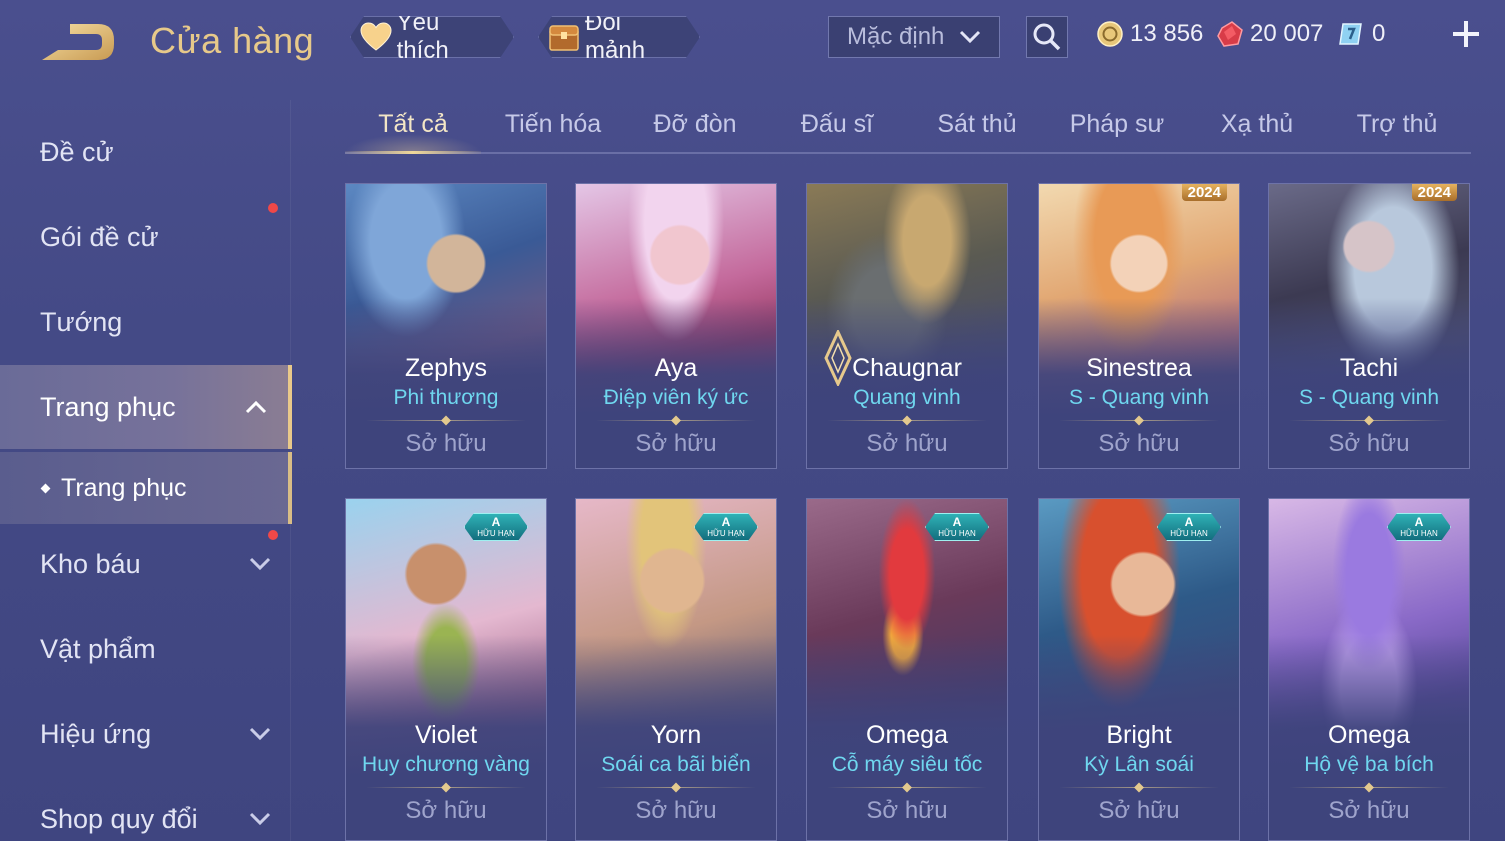 This screenshot has height=841, width=1505. Describe the element at coordinates (676, 368) in the screenshot. I see `hero-name: Aya` at that location.